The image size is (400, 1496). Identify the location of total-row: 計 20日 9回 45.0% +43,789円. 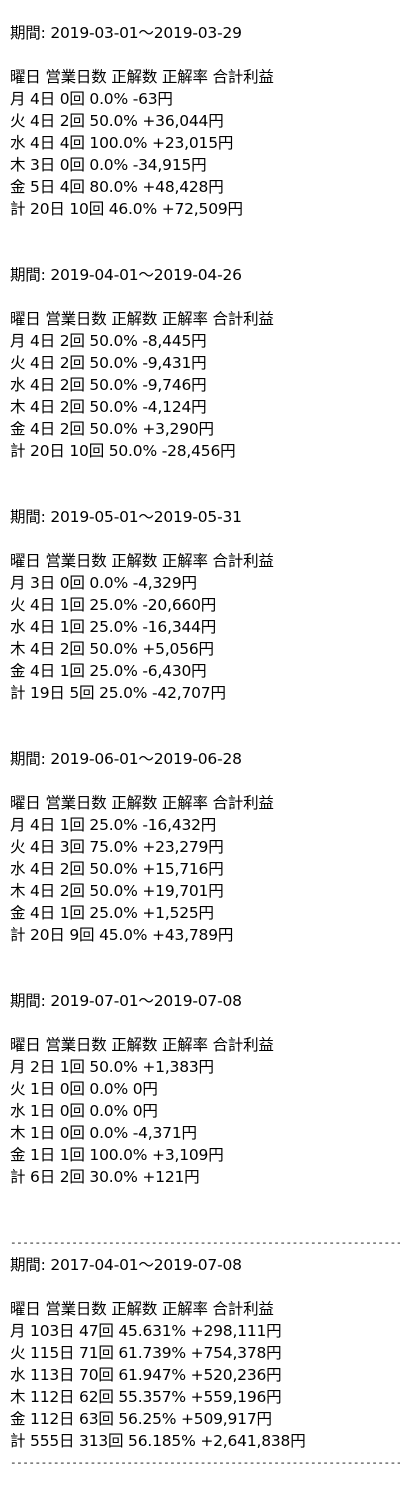
(122, 935).